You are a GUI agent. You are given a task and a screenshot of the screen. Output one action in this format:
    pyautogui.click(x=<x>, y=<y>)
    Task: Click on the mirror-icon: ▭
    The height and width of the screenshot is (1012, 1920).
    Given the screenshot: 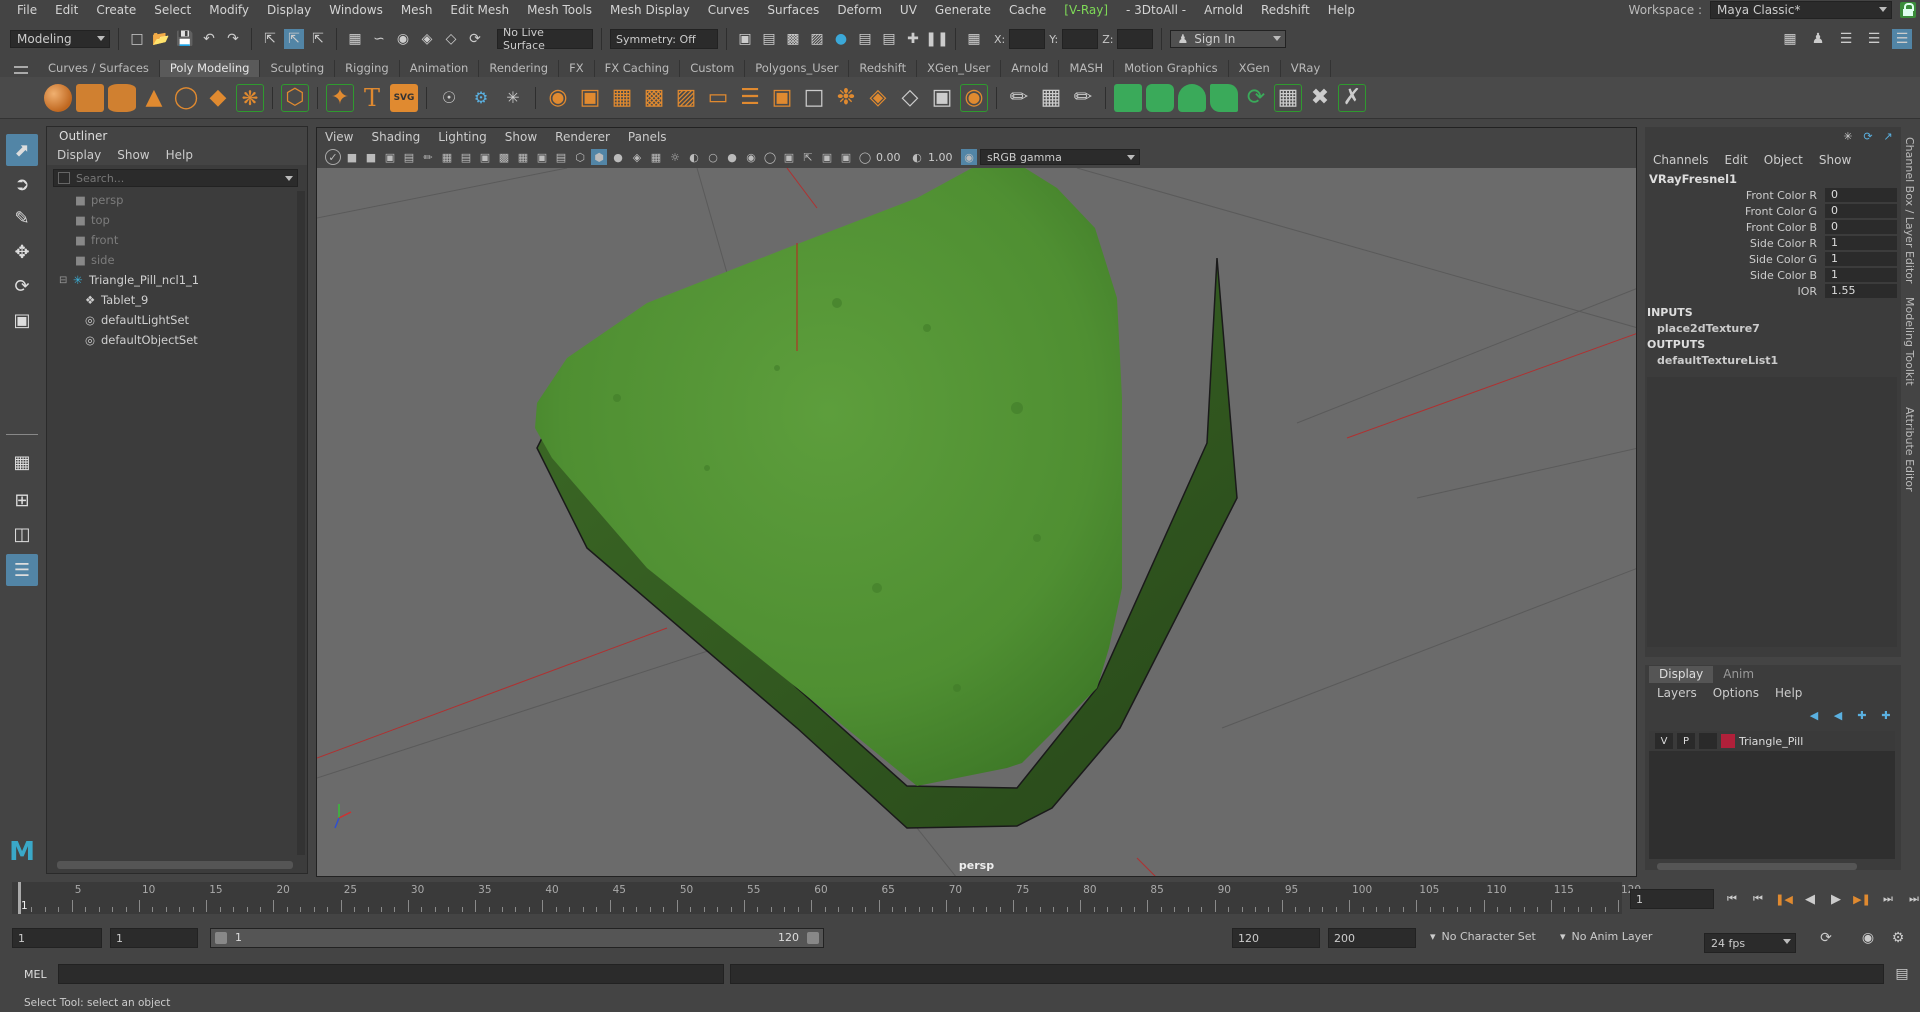 What is the action you would take?
    pyautogui.click(x=718, y=98)
    